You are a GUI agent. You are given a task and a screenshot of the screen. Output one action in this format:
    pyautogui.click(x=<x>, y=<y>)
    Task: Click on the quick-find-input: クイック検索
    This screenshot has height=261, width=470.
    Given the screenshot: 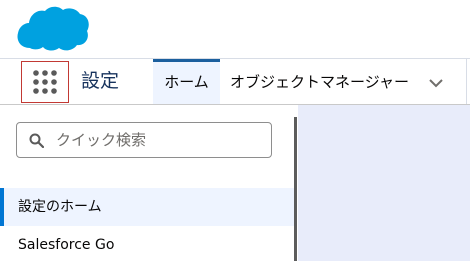 What is the action you would take?
    pyautogui.click(x=144, y=140)
    